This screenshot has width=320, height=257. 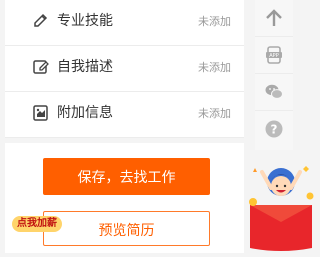 What do you see at coordinates (126, 176) in the screenshot?
I see `save-and-find-job-button: 保存，去找工作` at bounding box center [126, 176].